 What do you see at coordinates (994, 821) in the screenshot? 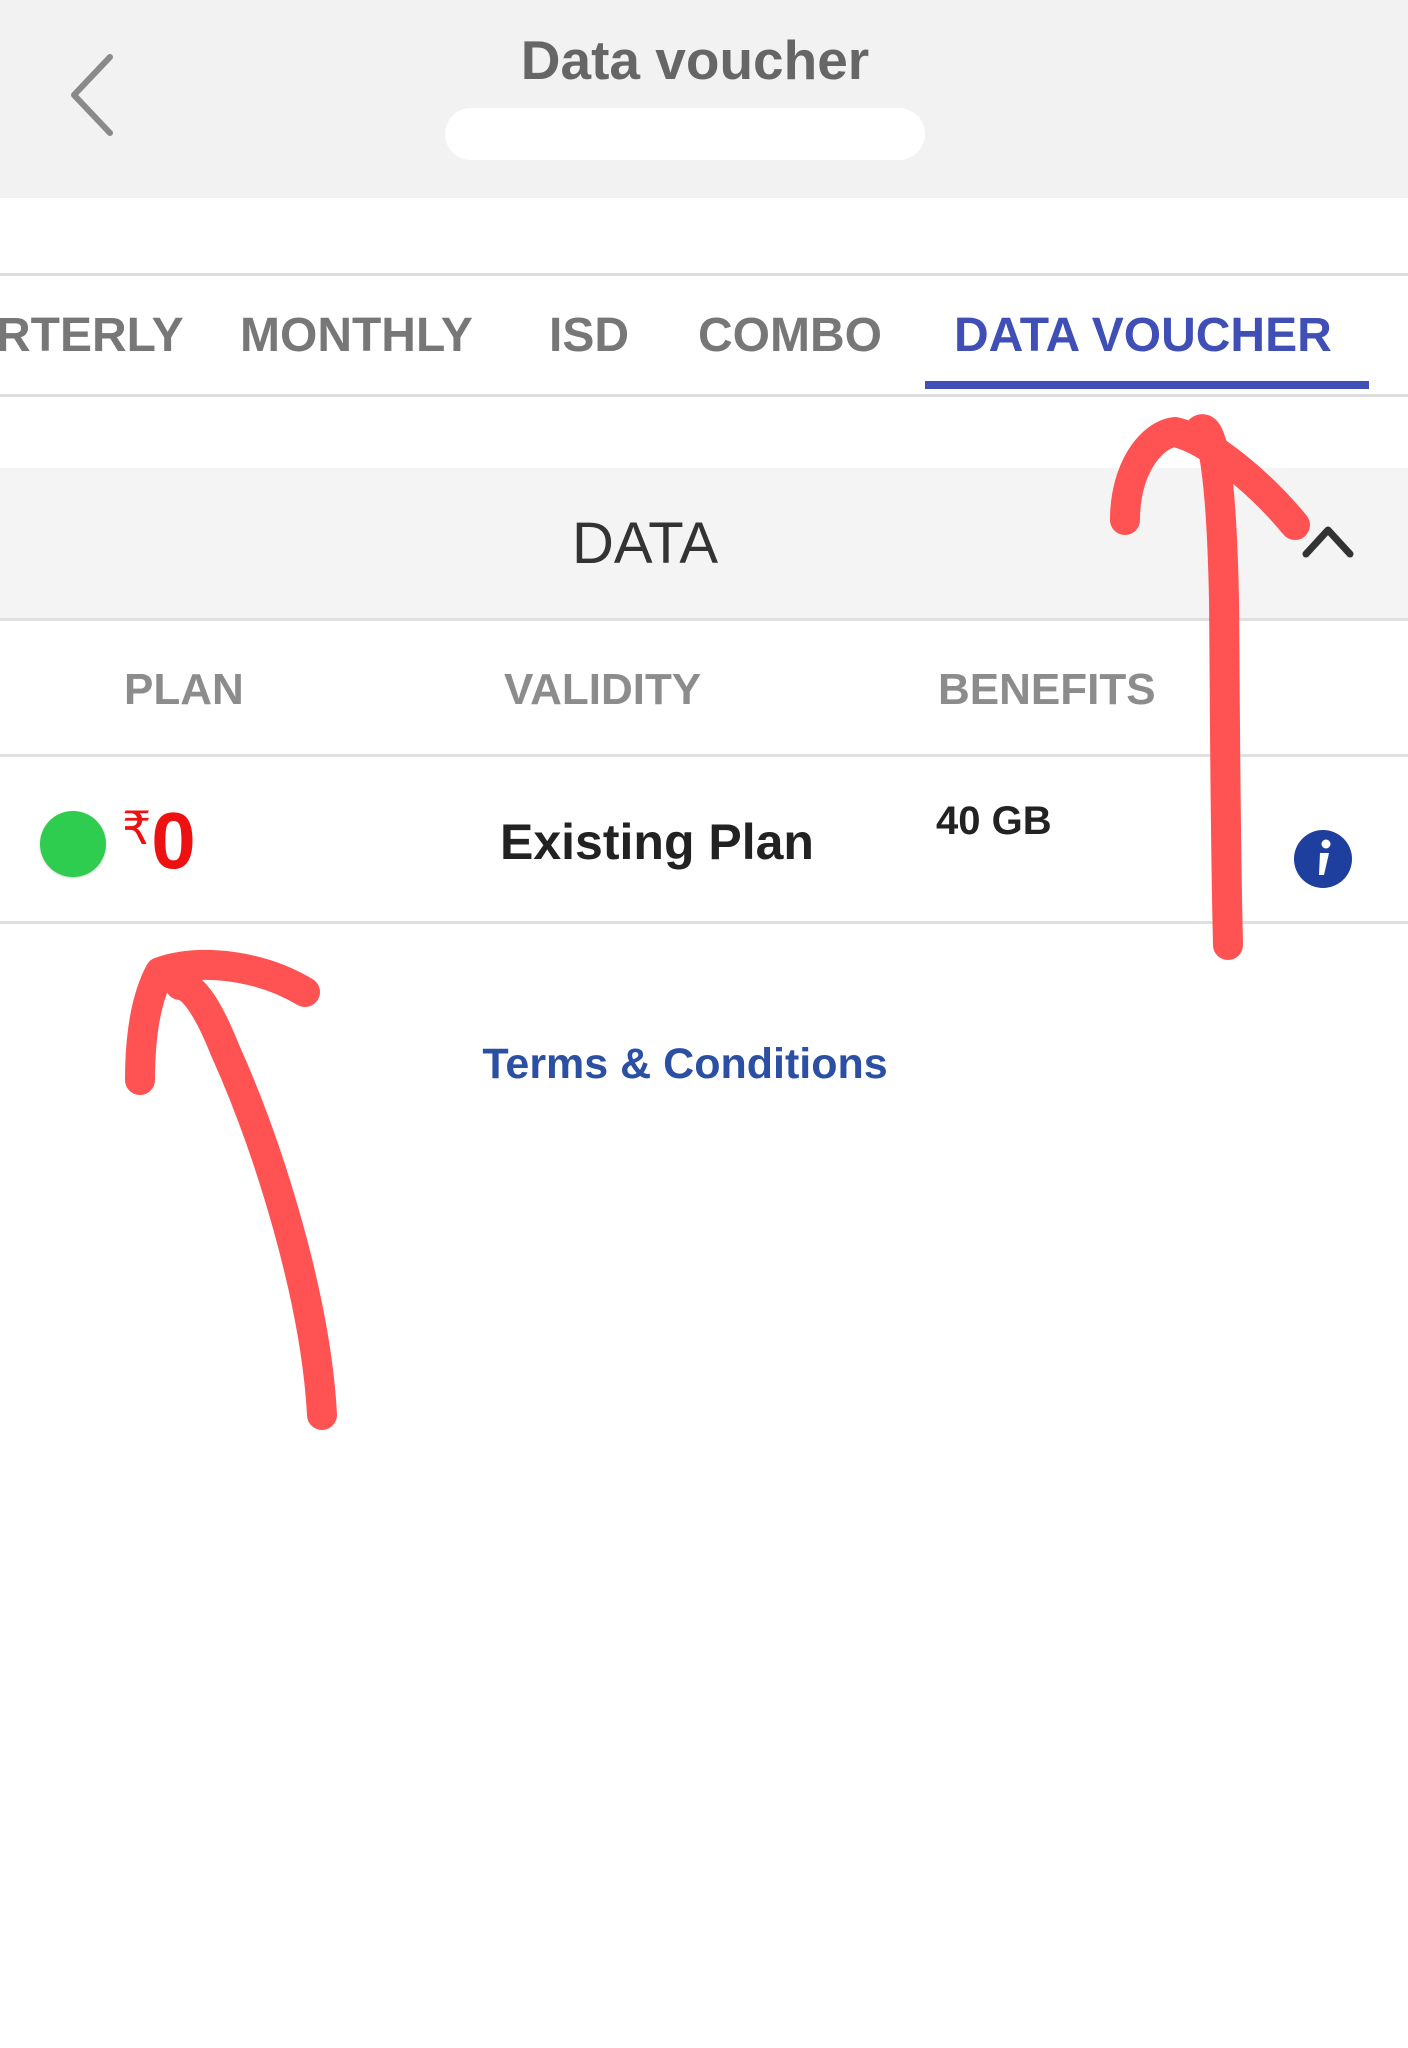
I see `plan-benefits: 40 GB` at bounding box center [994, 821].